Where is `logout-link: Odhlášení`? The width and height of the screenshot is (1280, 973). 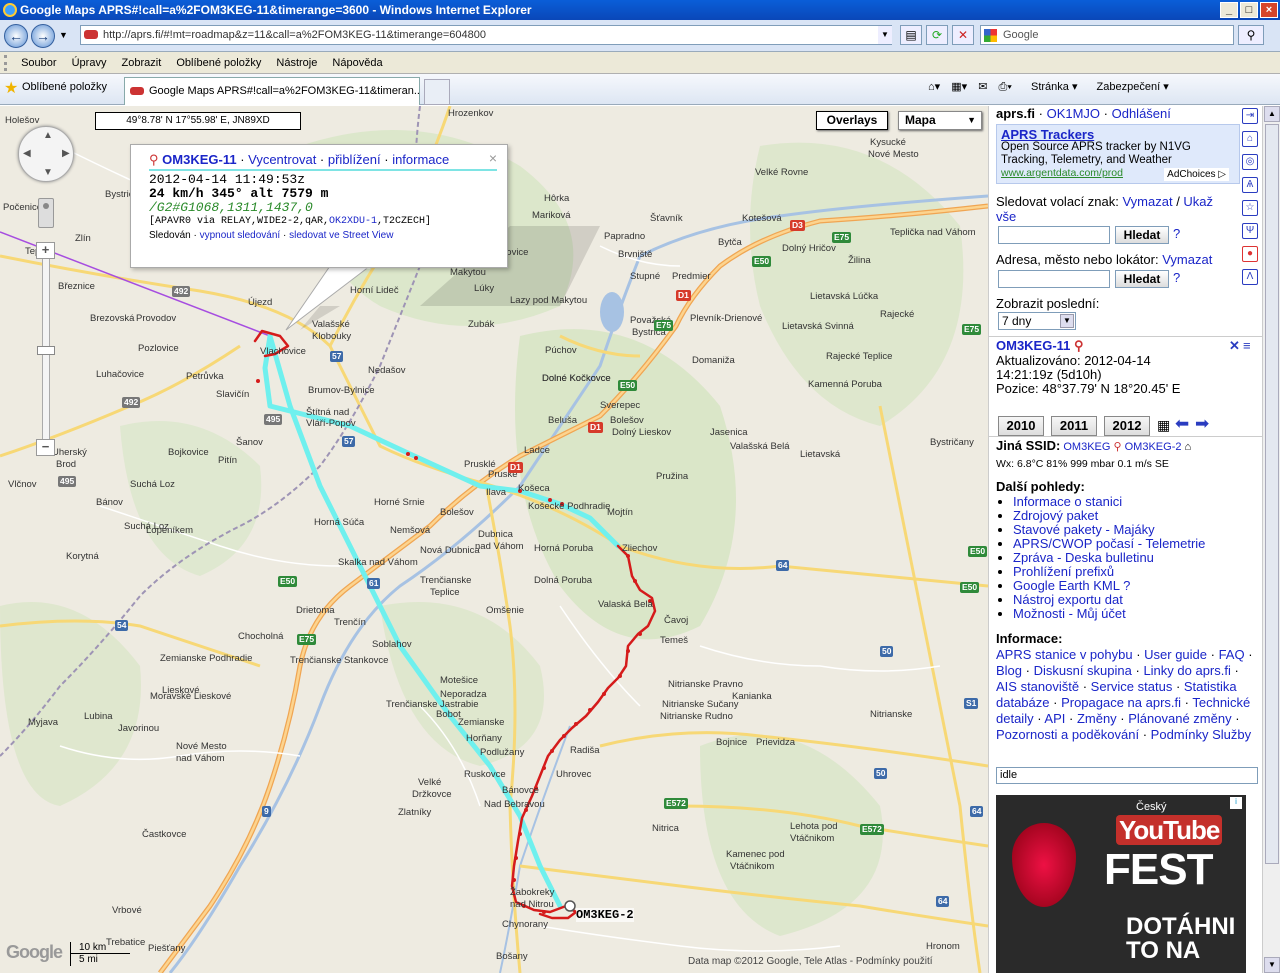
logout-link: Odhlášení is located at coordinates (1141, 113).